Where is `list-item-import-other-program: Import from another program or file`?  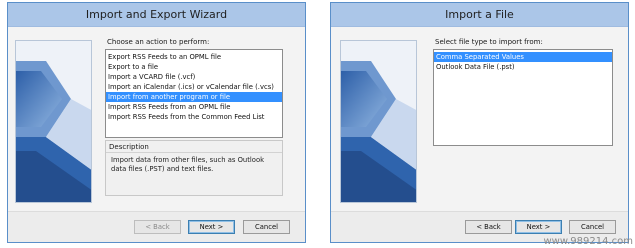
list-item-import-other-program: Import from another program or file is located at coordinates (194, 97).